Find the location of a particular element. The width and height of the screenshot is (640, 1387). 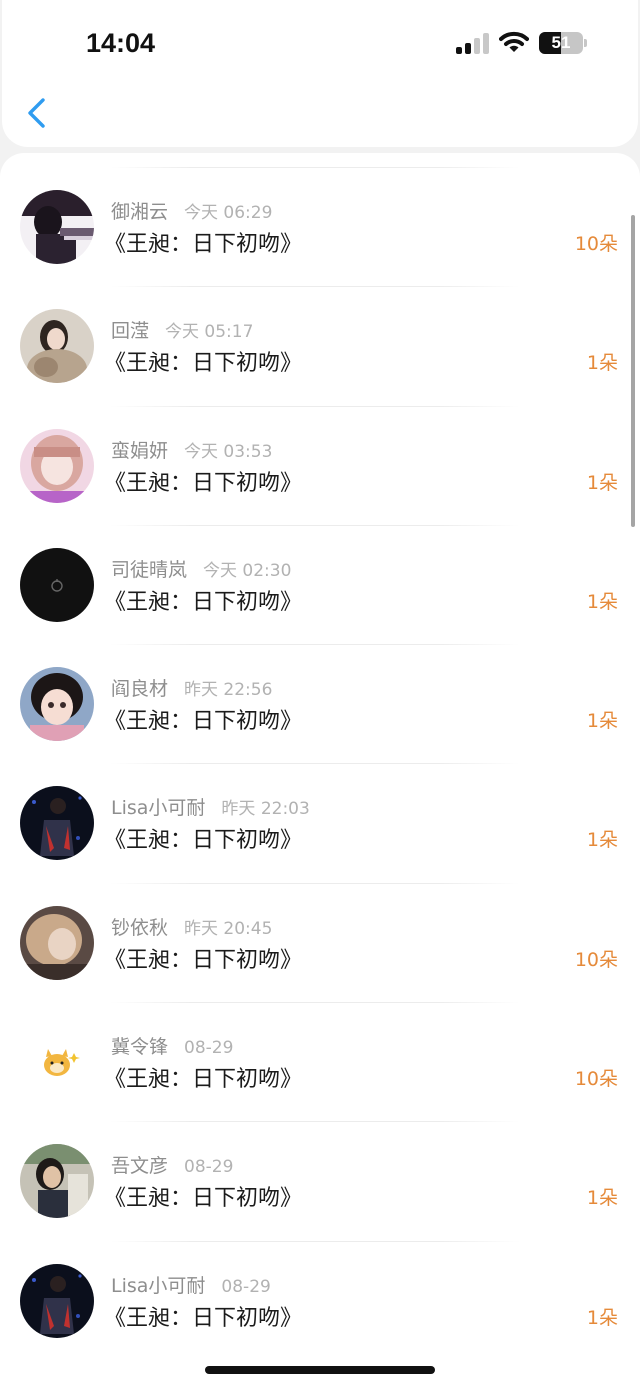

cartoon-dog-avatar is located at coordinates (57, 1062).